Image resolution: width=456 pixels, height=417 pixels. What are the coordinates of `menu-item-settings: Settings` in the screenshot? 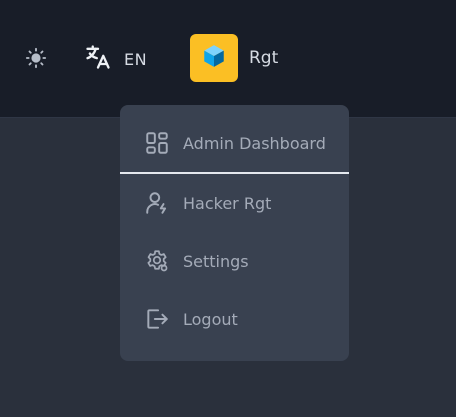 It's located at (234, 261).